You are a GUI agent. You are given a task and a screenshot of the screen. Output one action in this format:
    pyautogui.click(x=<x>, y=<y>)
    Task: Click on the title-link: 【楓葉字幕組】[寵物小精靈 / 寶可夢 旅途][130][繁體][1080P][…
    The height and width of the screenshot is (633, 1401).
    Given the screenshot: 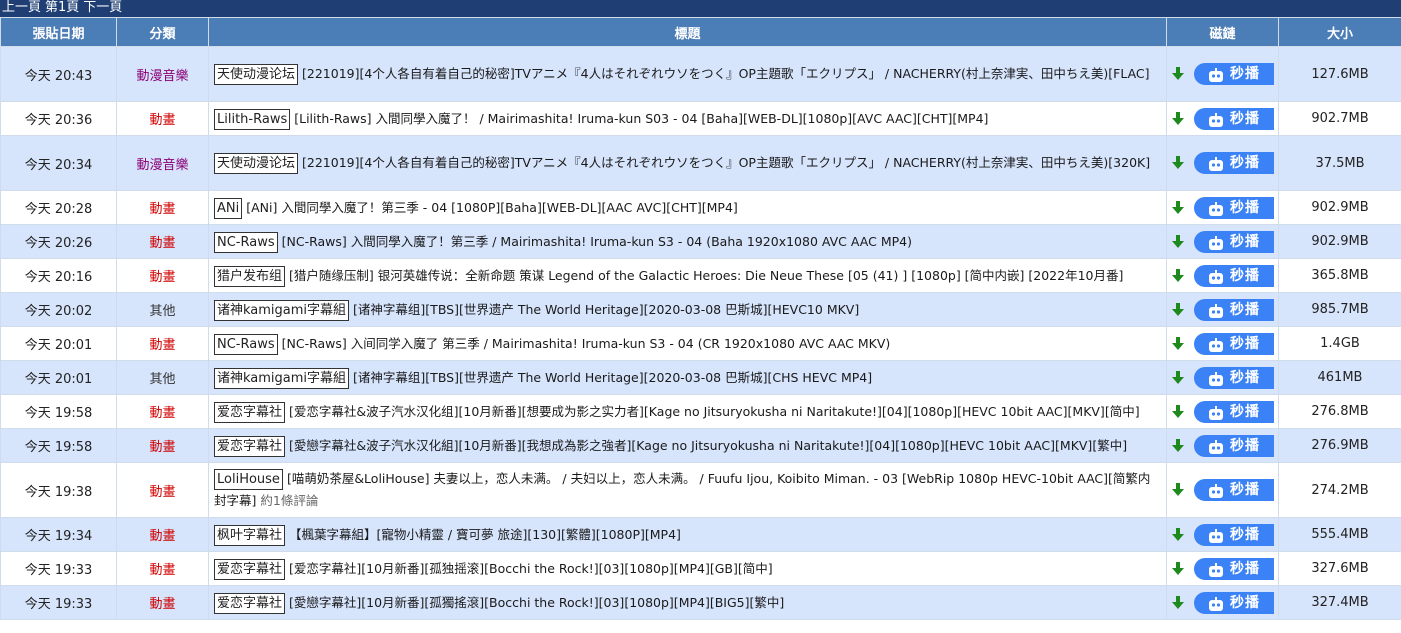 What is the action you would take?
    pyautogui.click(x=485, y=534)
    